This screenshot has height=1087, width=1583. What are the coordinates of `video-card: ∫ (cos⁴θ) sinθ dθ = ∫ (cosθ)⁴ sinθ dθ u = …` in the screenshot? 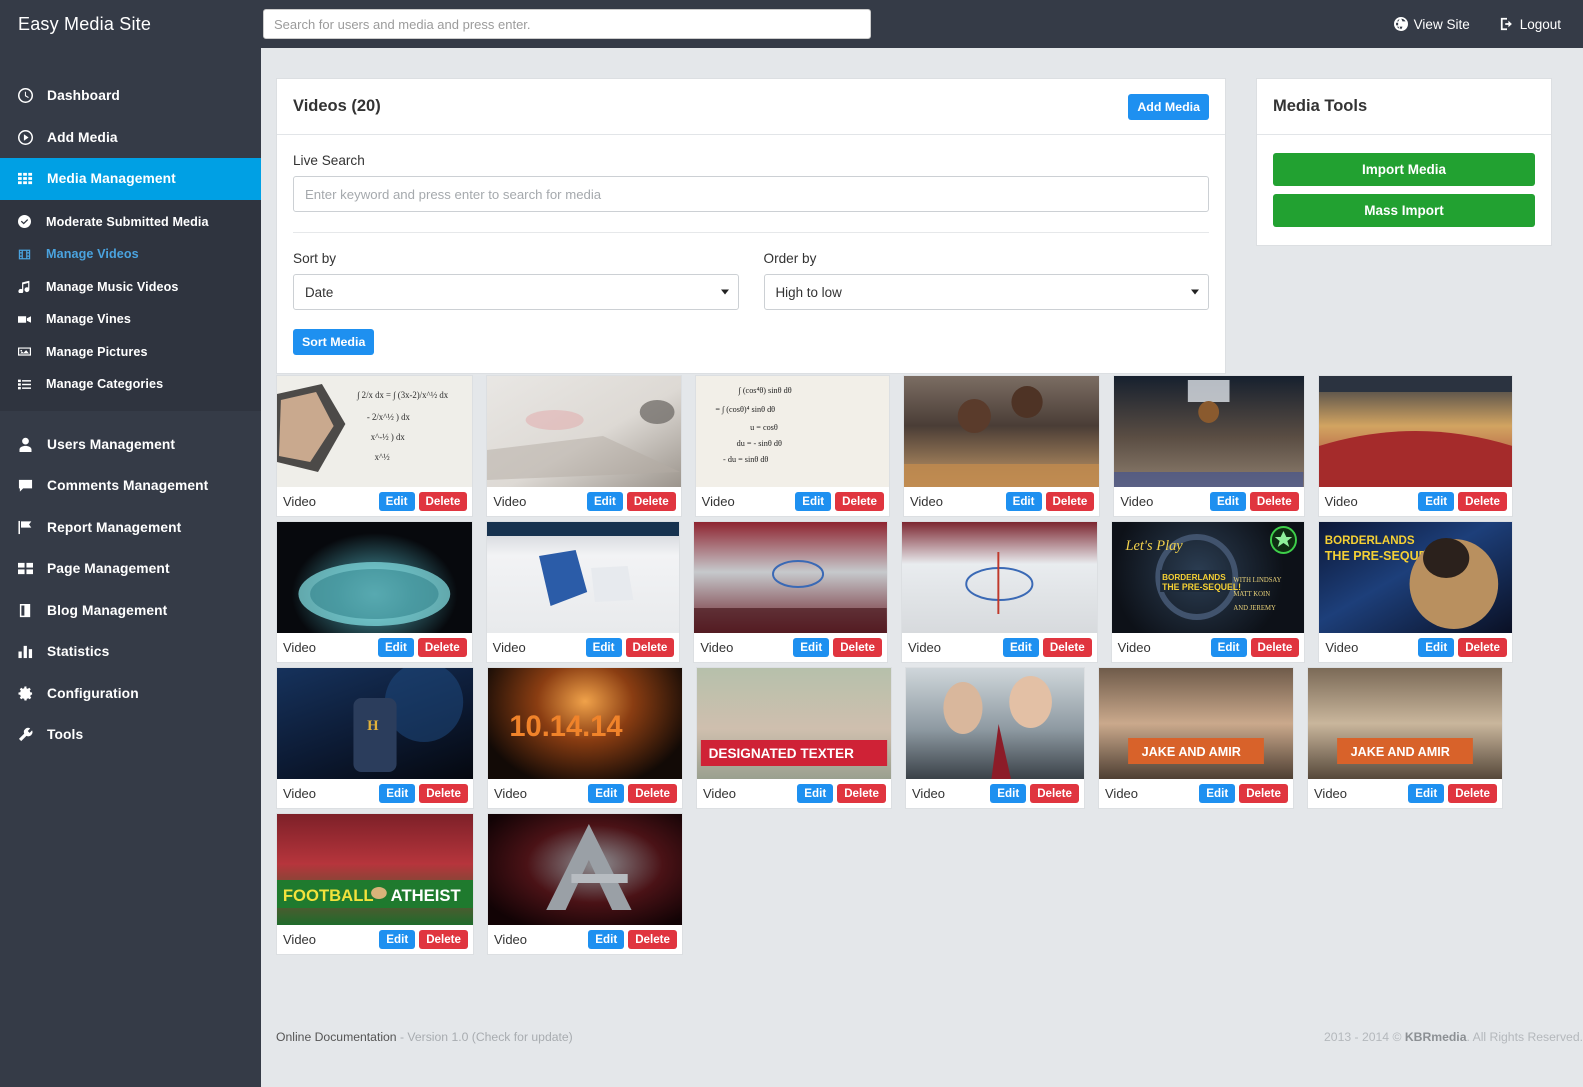 It's located at (792, 446).